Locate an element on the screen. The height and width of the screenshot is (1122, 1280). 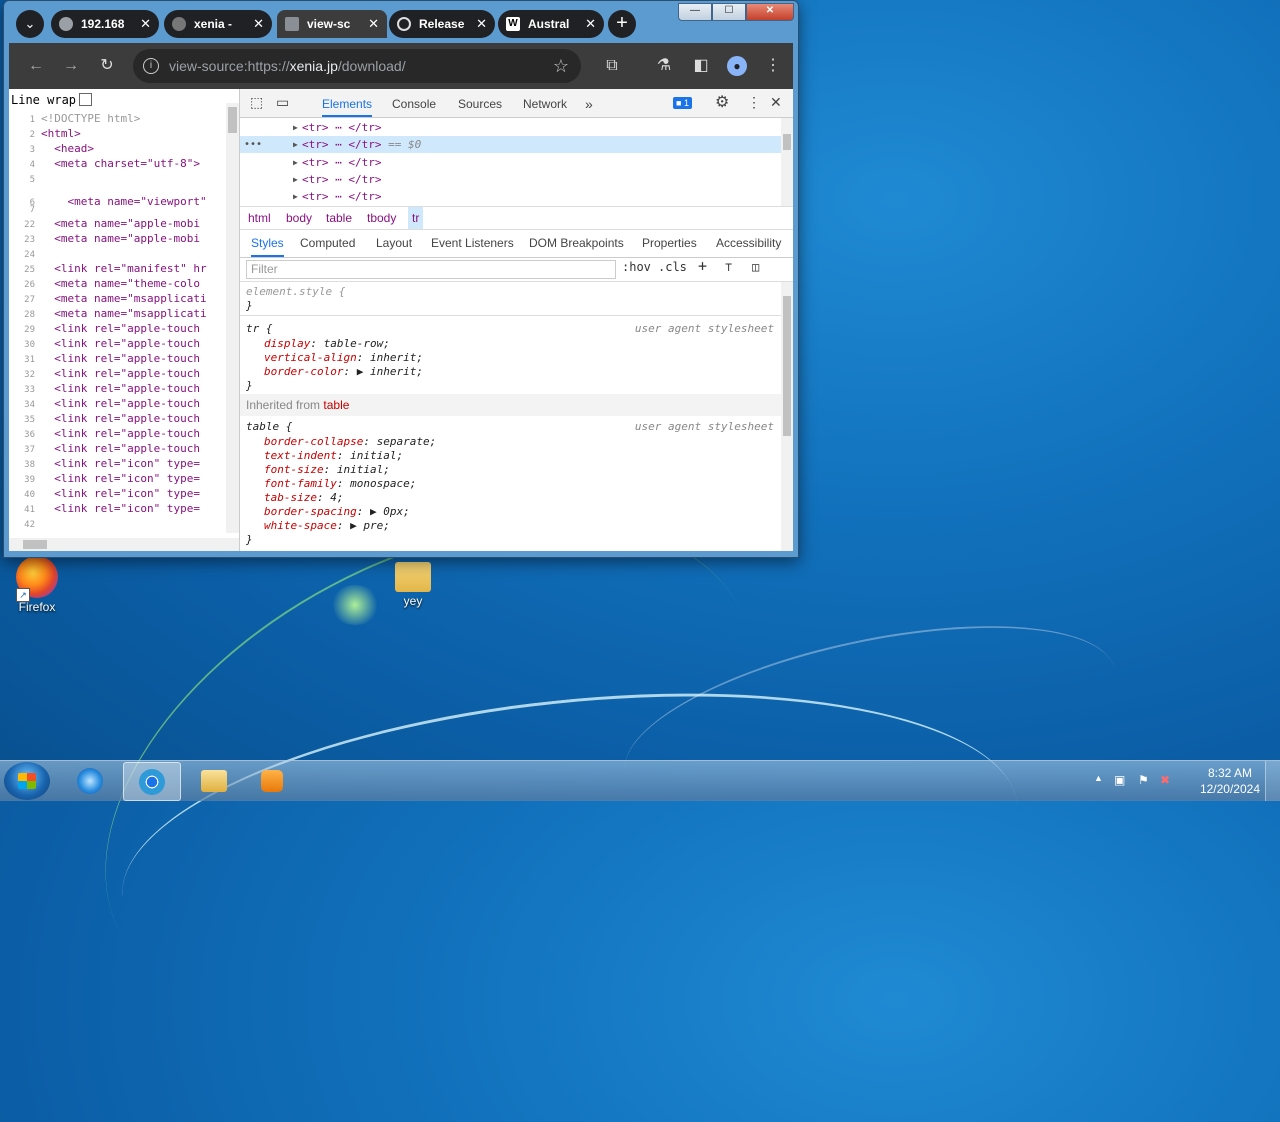
start-button is located at coordinates (27, 781).